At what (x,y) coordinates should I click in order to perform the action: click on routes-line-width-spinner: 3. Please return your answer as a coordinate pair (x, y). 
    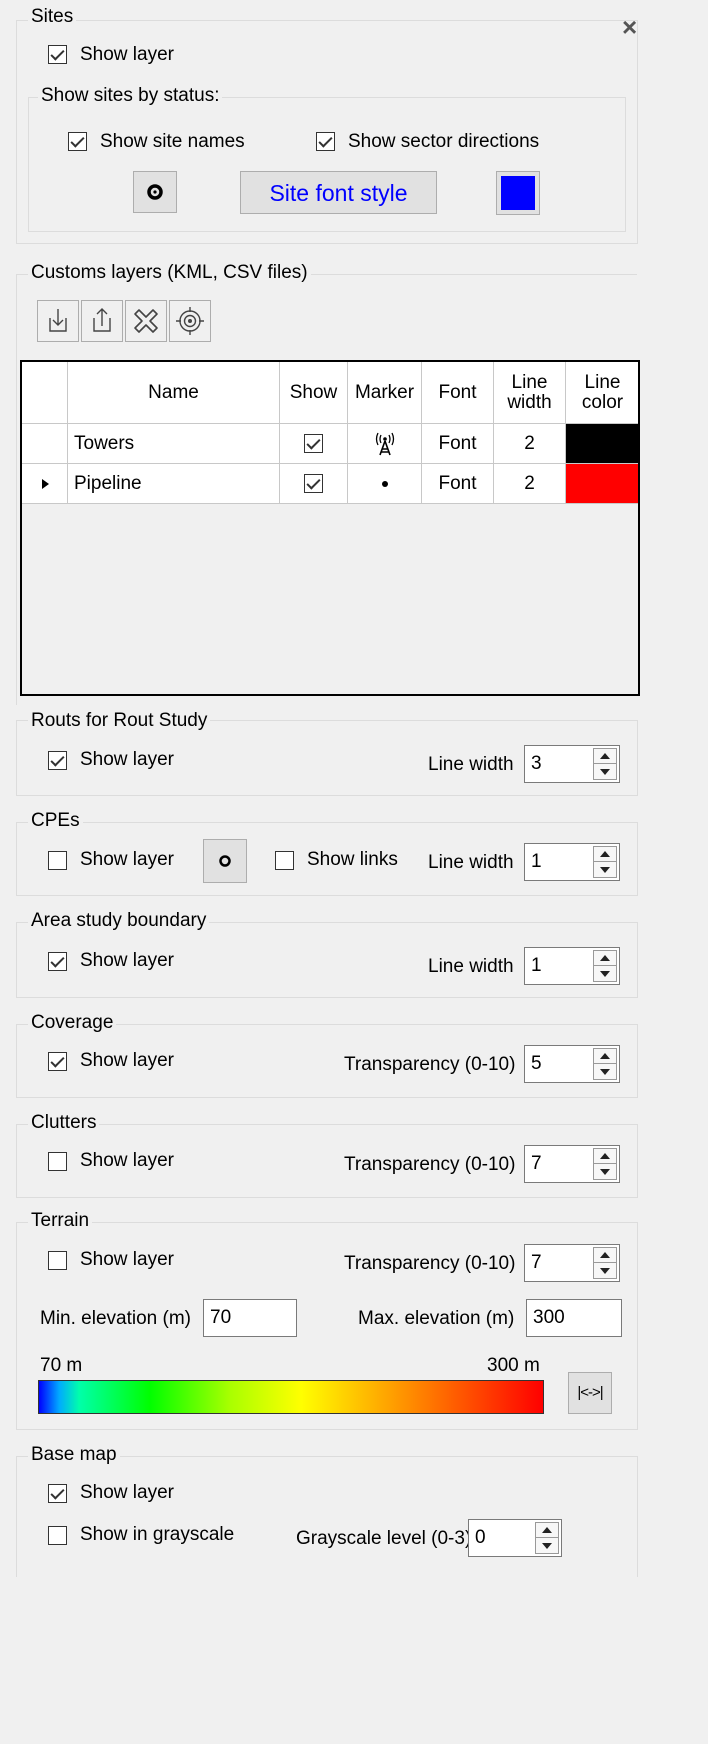
    Looking at the image, I should click on (572, 764).